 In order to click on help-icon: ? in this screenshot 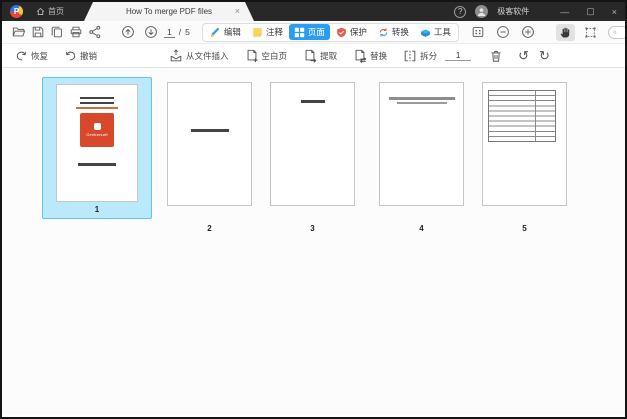, I will do `click(460, 11)`.